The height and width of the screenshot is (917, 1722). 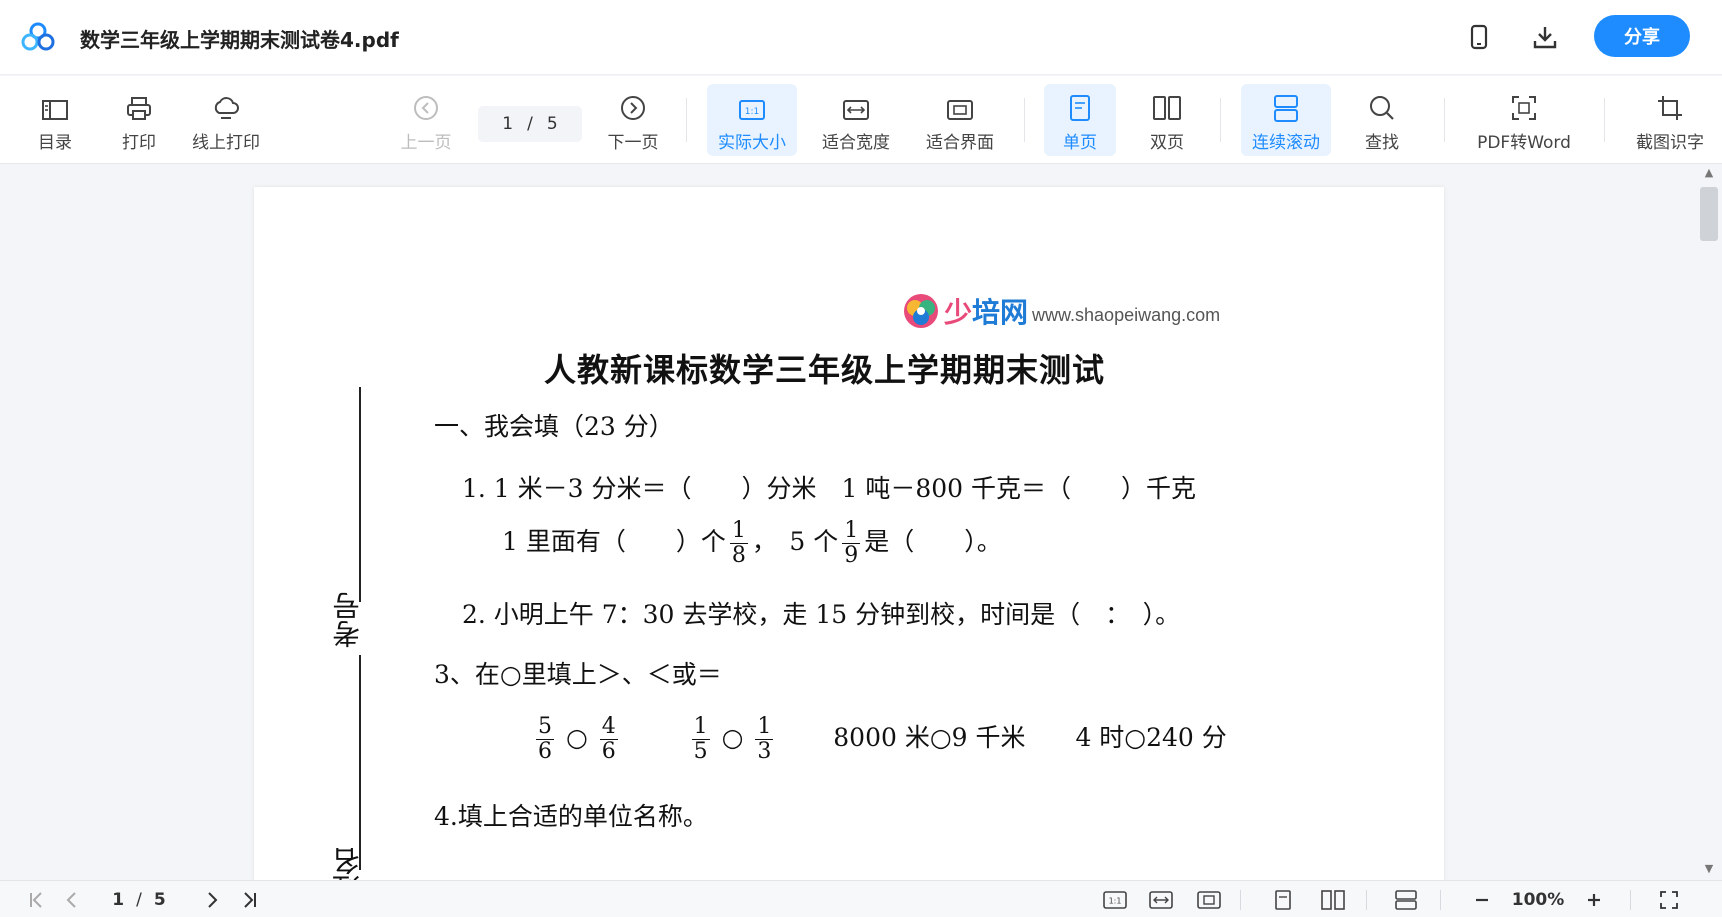 What do you see at coordinates (821, 614) in the screenshot?
I see `question-2: 2. 小明上午 7：30 去学校，走 15 分钟到校，时间是（ ： ）。` at bounding box center [821, 614].